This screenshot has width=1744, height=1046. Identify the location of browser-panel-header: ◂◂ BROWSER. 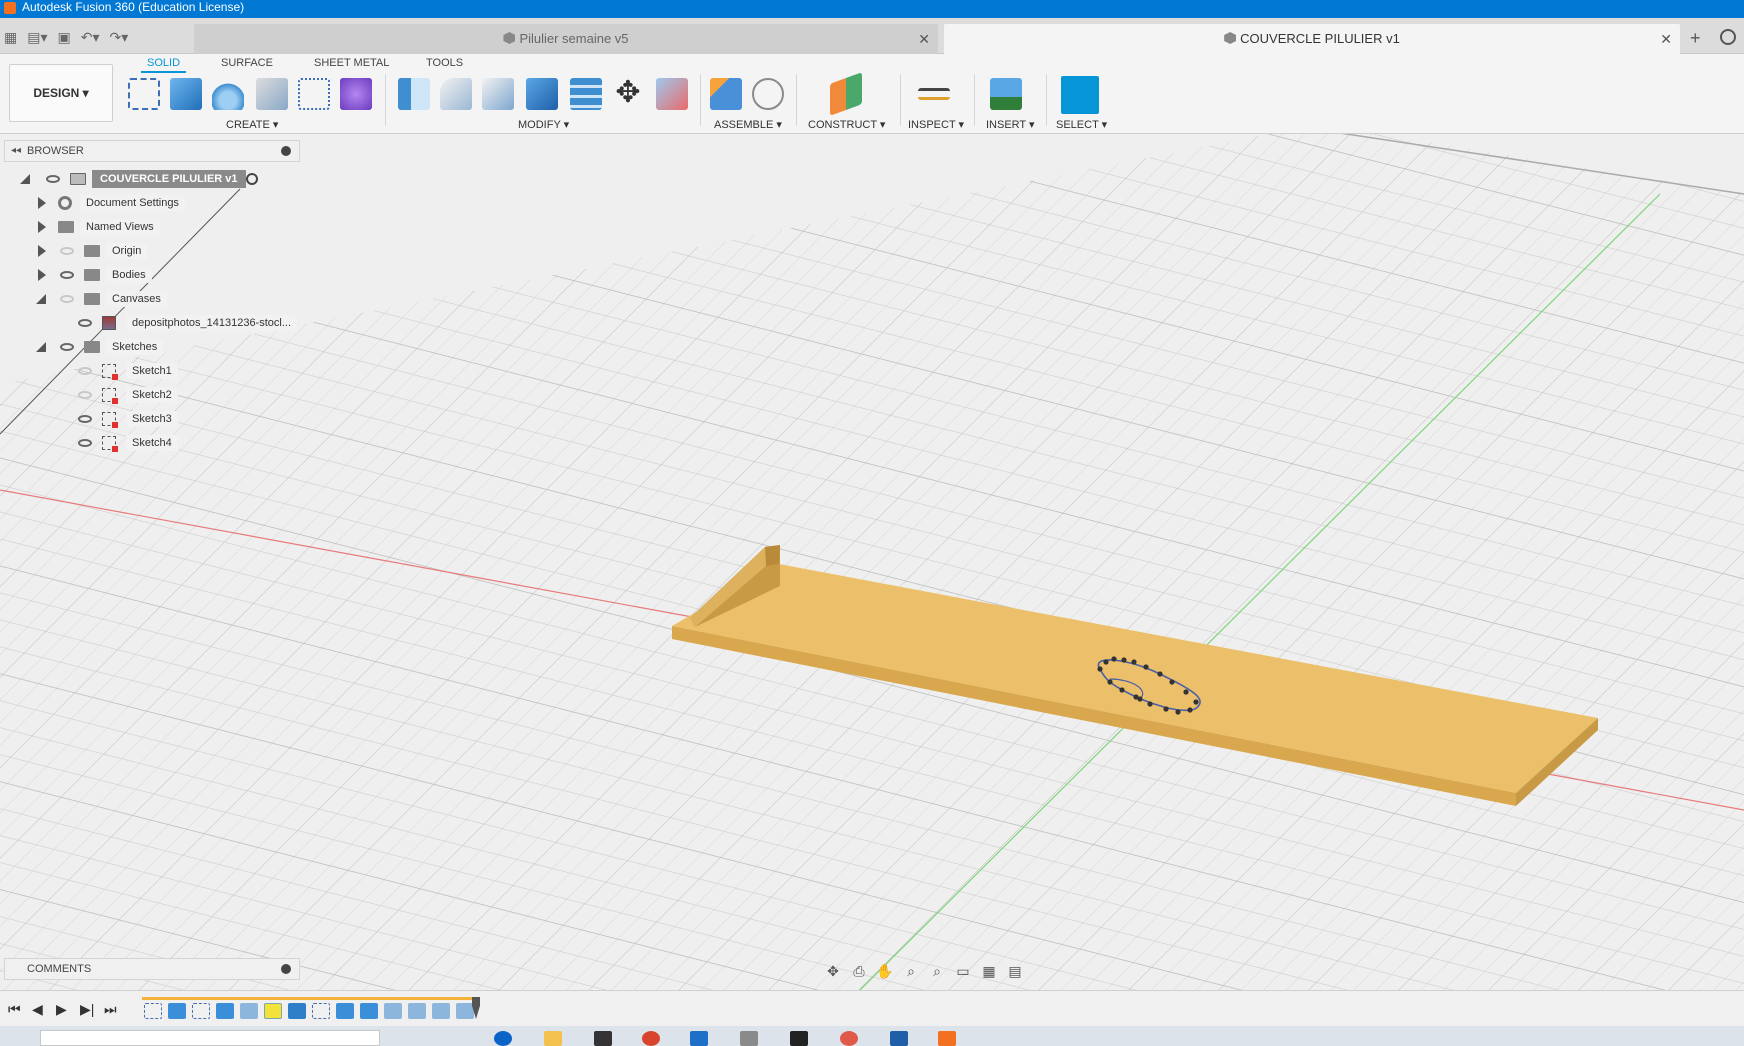
(152, 151).